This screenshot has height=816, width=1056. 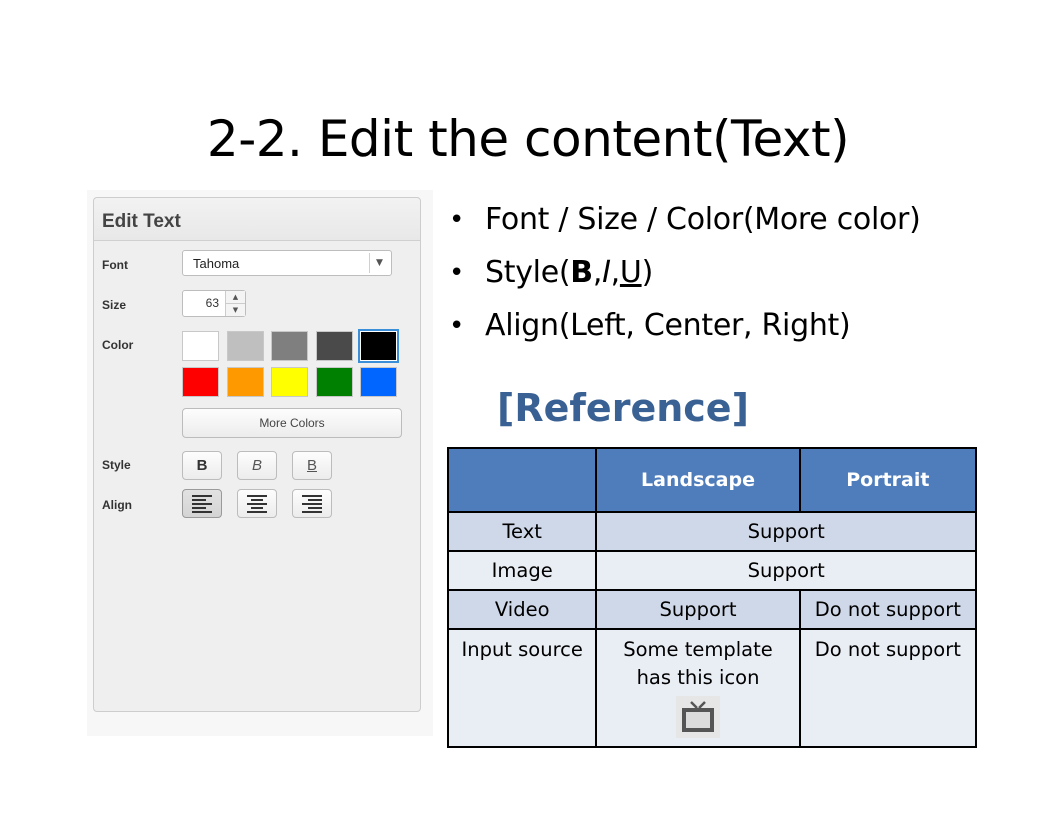 I want to click on table-row: Text Support, so click(x=711, y=531).